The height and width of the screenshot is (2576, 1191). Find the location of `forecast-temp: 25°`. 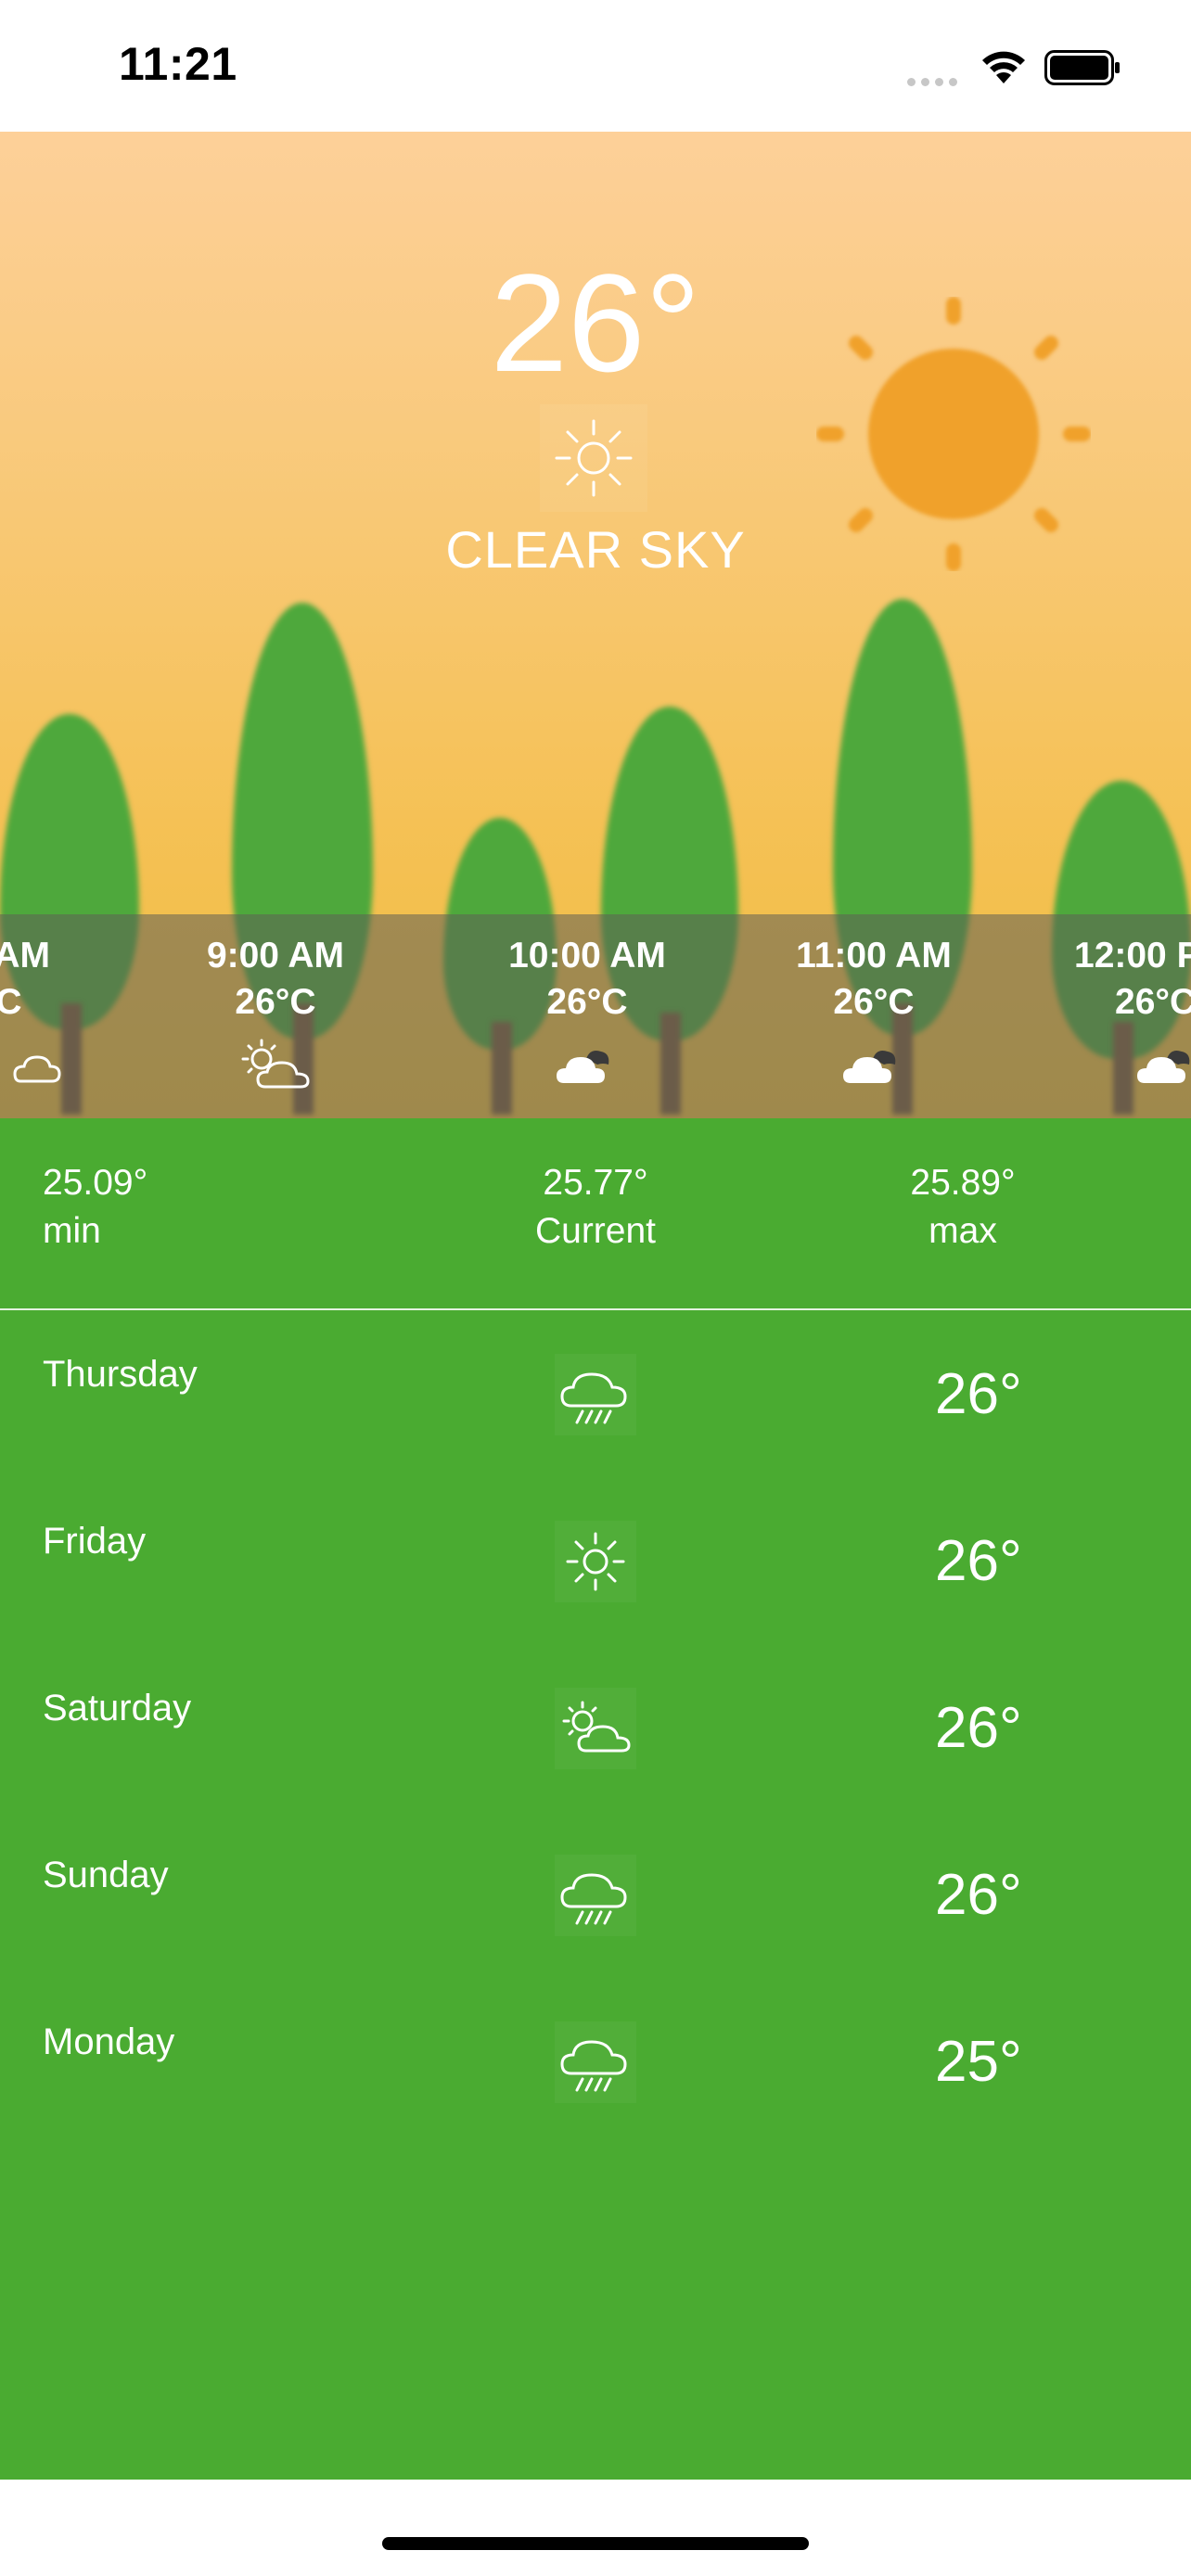

forecast-temp: 25° is located at coordinates (978, 2062).